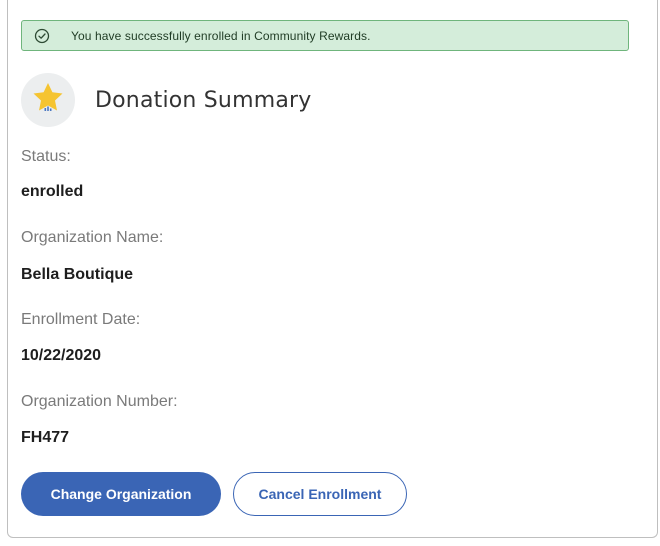 Image resolution: width=660 pixels, height=546 pixels. Describe the element at coordinates (42, 36) in the screenshot. I see `check-circle-icon` at that location.